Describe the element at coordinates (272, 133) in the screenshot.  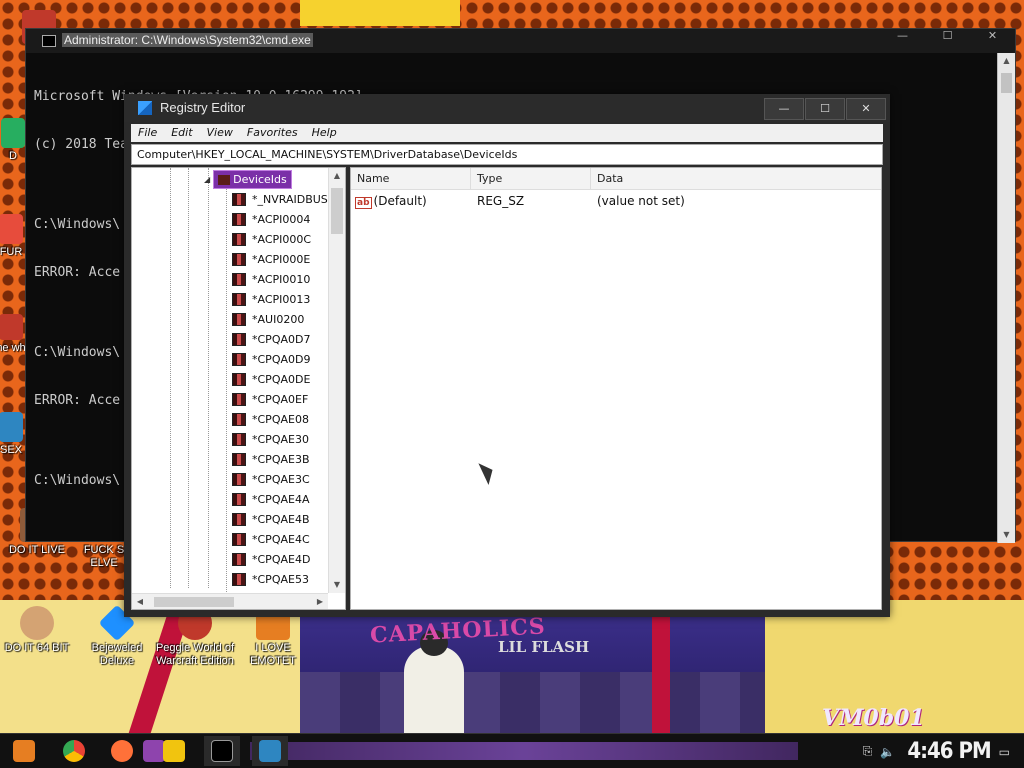
I see `menu-favorites: Favorites` at that location.